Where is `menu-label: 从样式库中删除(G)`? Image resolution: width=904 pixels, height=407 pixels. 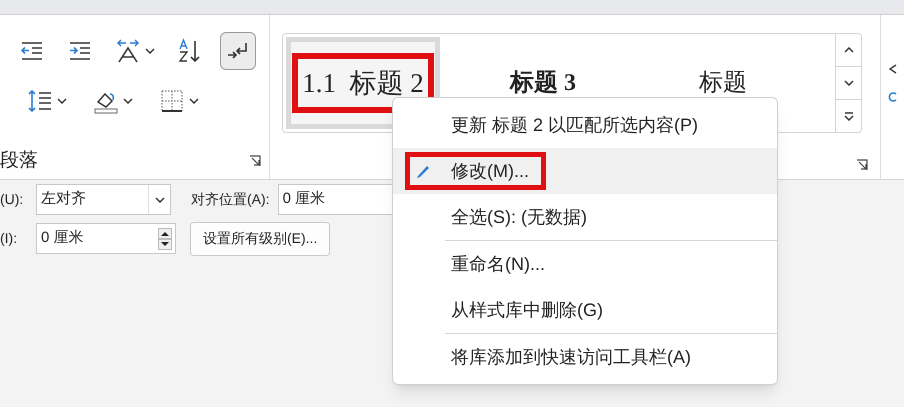
menu-label: 从样式库中删除(G) is located at coordinates (527, 310).